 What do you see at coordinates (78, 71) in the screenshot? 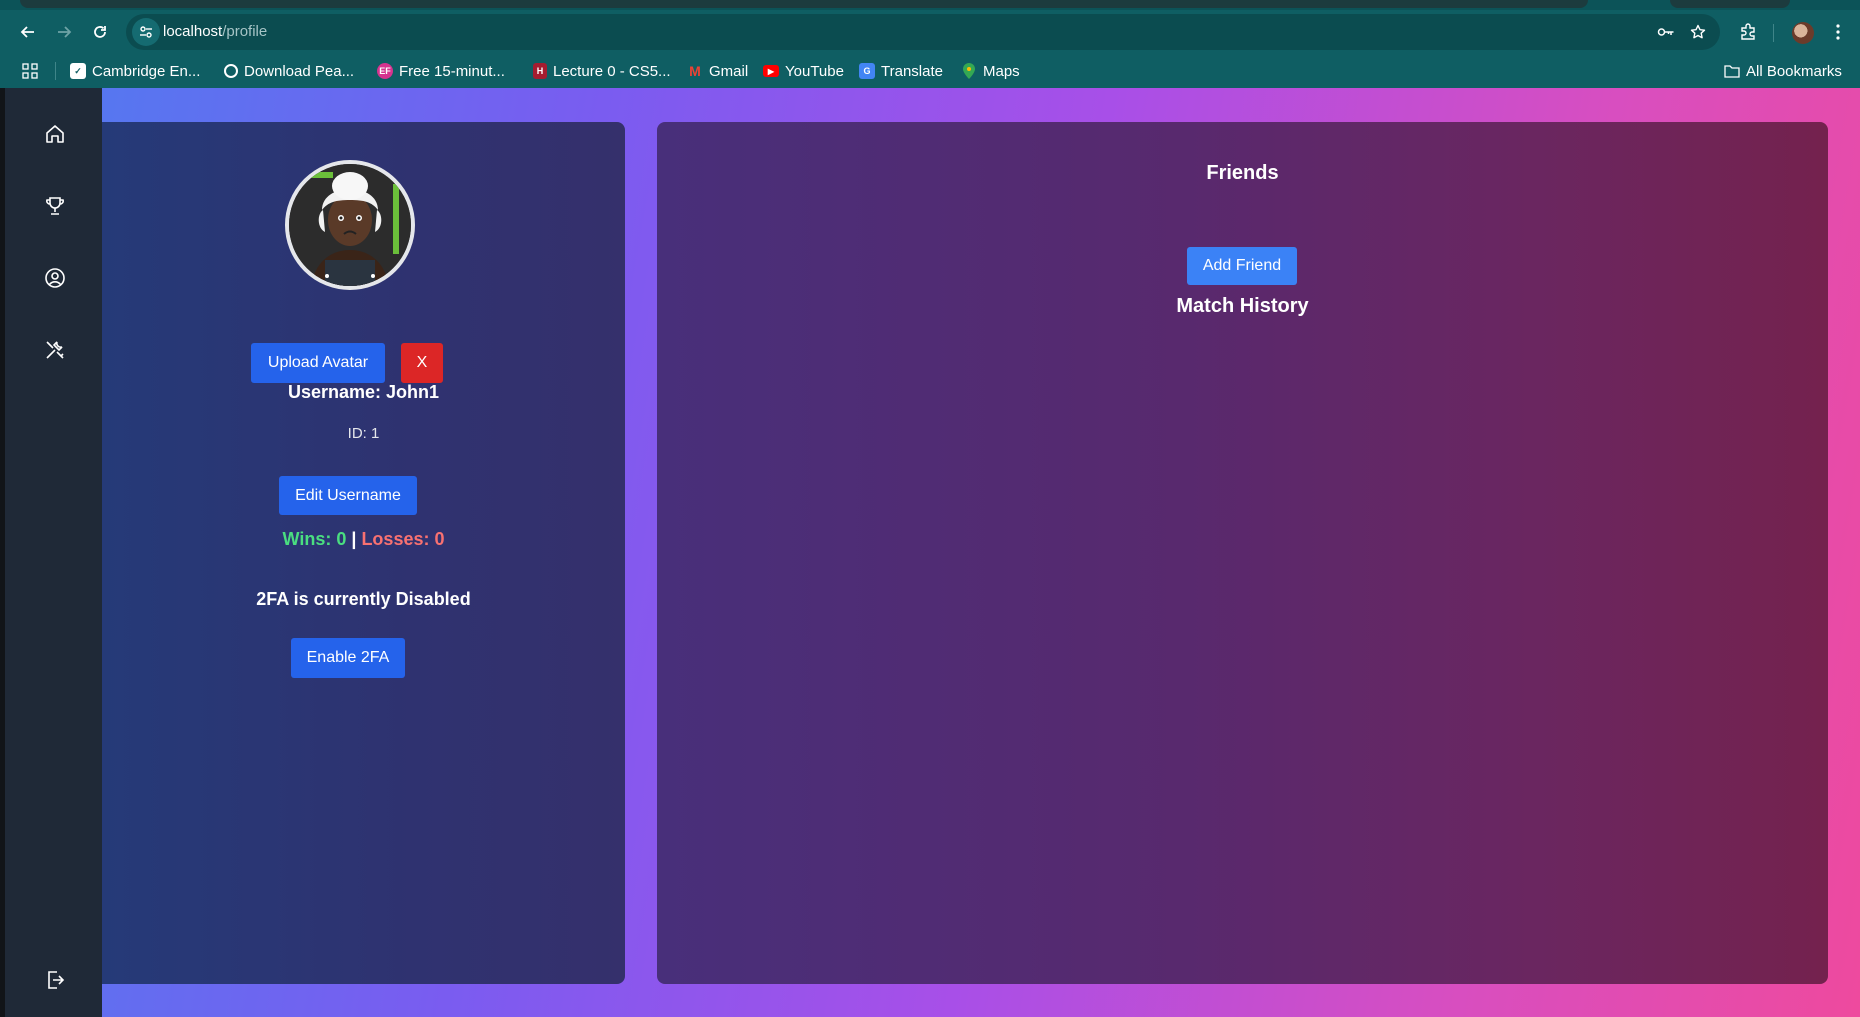
I see `checkbox-icon: ✓` at bounding box center [78, 71].